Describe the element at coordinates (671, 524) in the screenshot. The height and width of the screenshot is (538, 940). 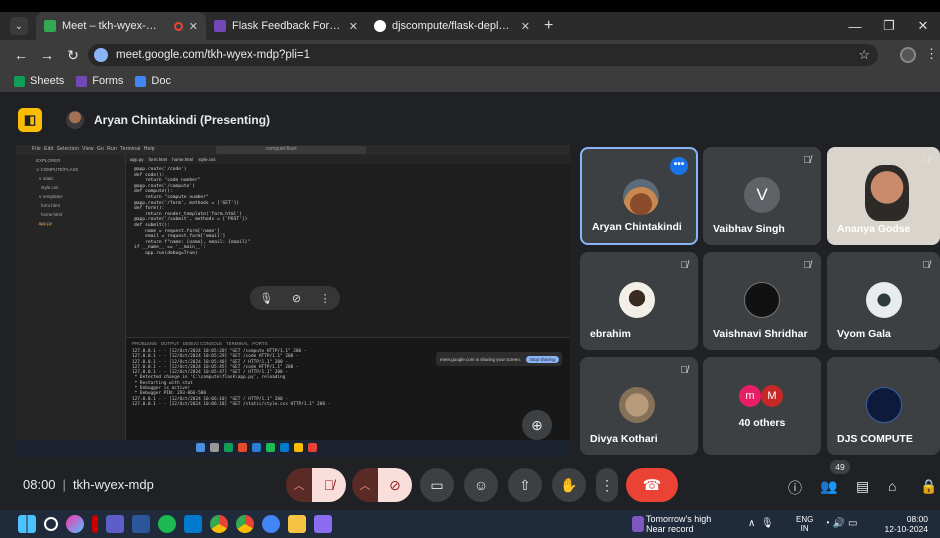
I see `weather-widget: Tomorrow's high Near record` at that location.